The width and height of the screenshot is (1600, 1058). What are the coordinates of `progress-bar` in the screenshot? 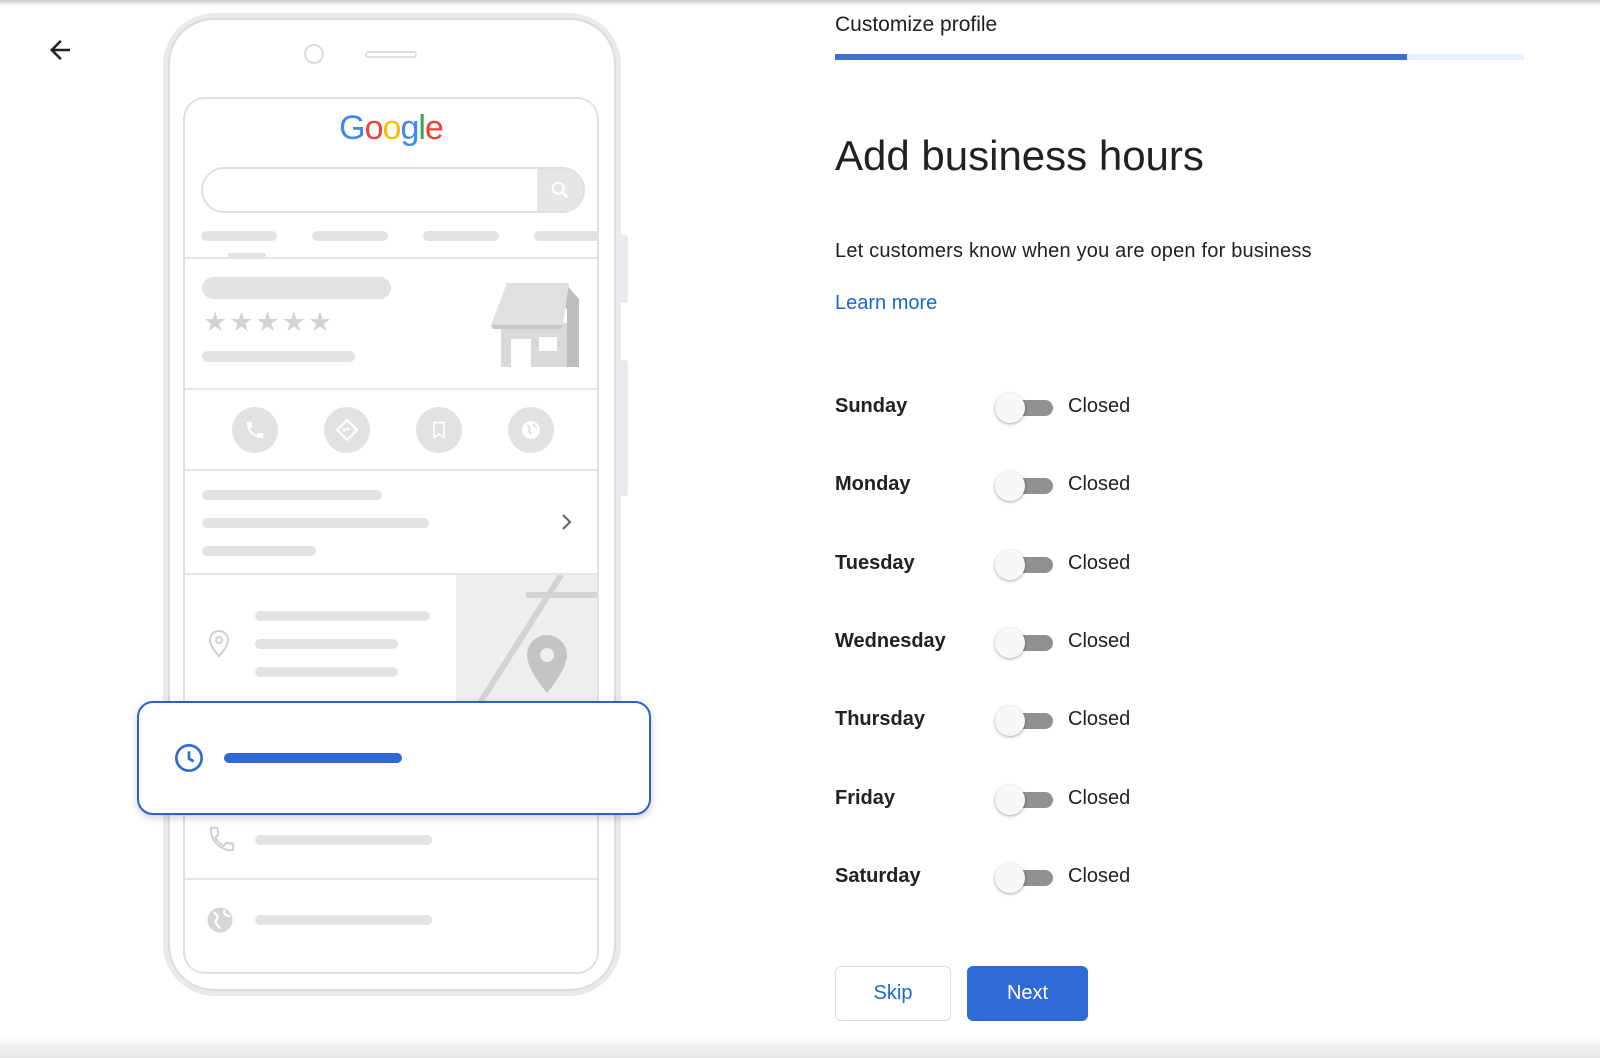 It's located at (1179, 57).